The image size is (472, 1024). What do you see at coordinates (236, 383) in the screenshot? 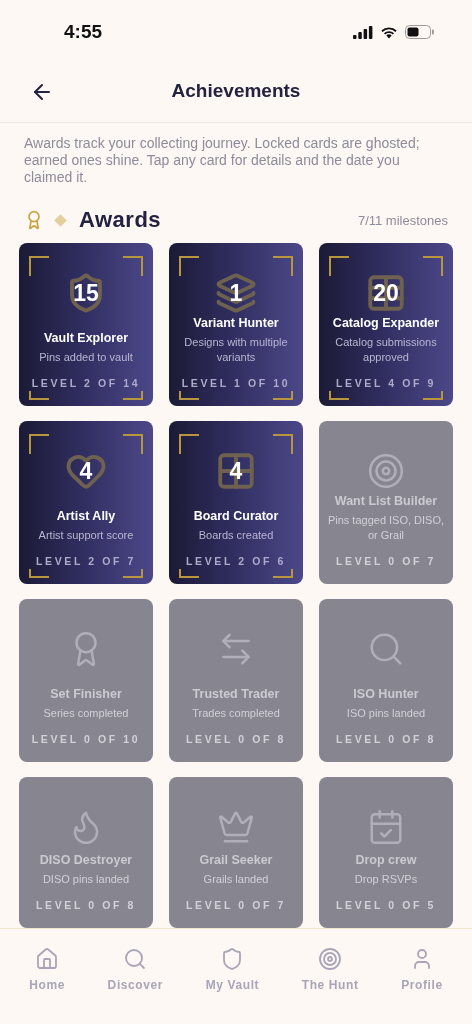
I see `award-level: LEVEL 1 OF 10` at bounding box center [236, 383].